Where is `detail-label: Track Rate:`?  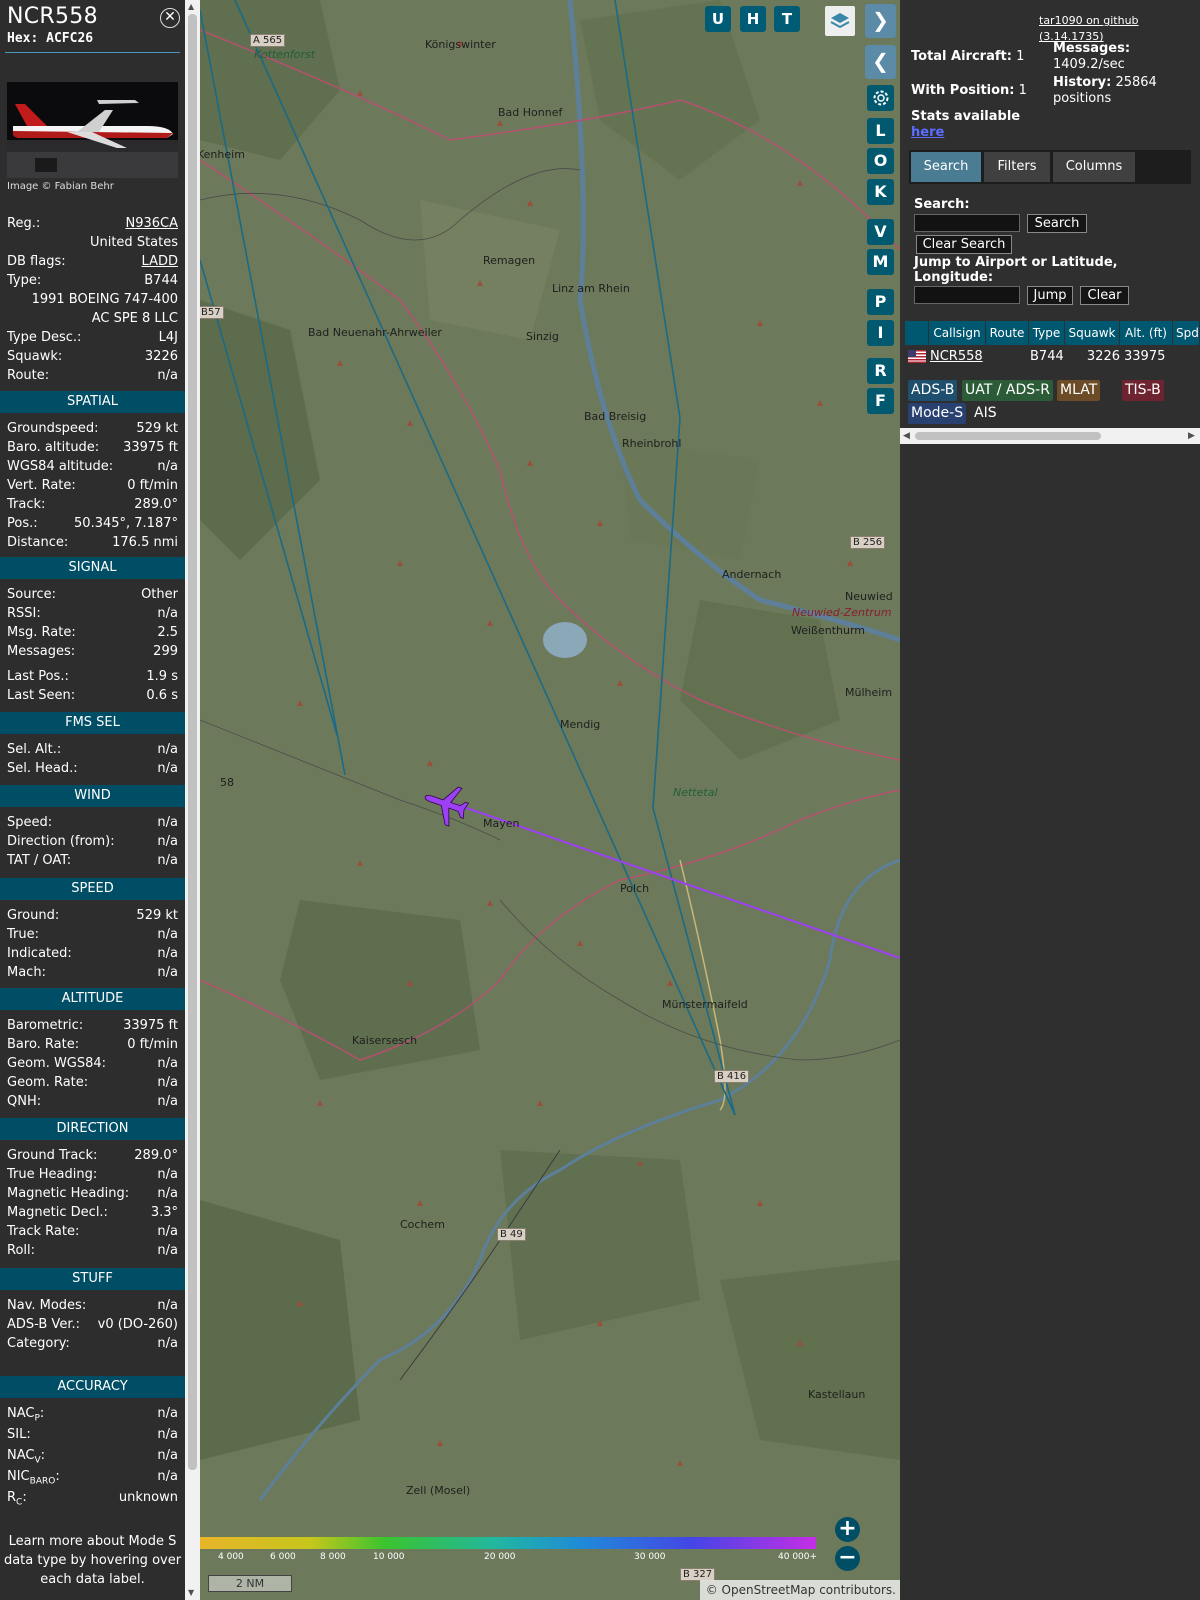 detail-label: Track Rate: is located at coordinates (43, 1231).